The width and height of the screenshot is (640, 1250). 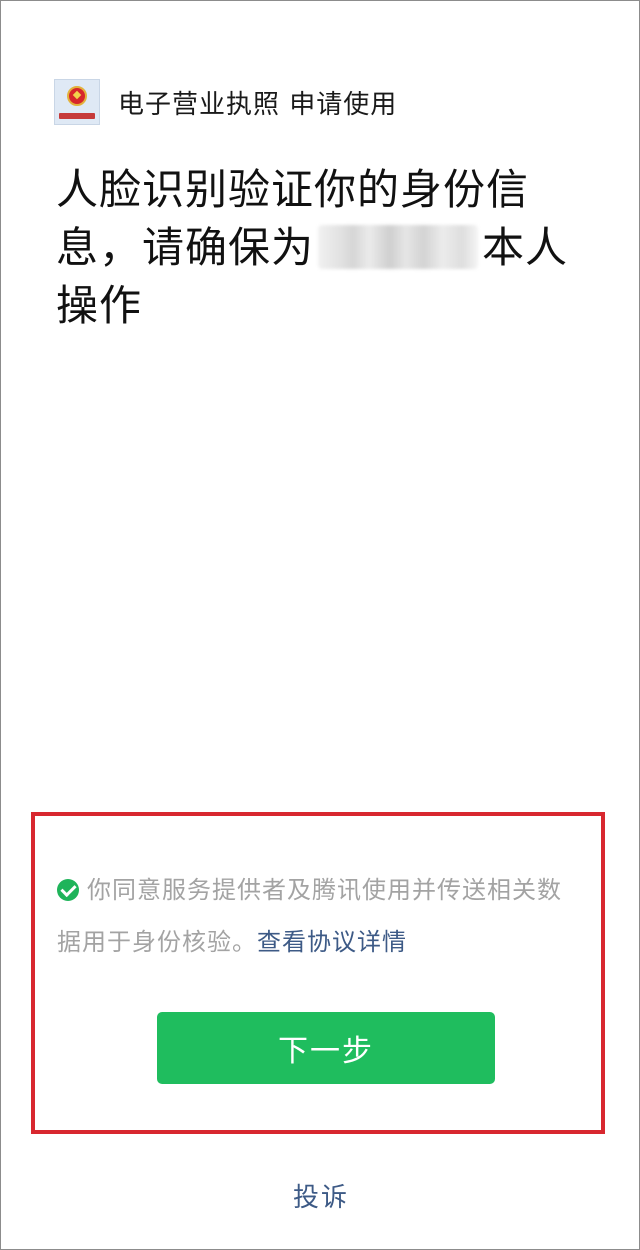 What do you see at coordinates (320, 1195) in the screenshot?
I see `complain-link: 投诉` at bounding box center [320, 1195].